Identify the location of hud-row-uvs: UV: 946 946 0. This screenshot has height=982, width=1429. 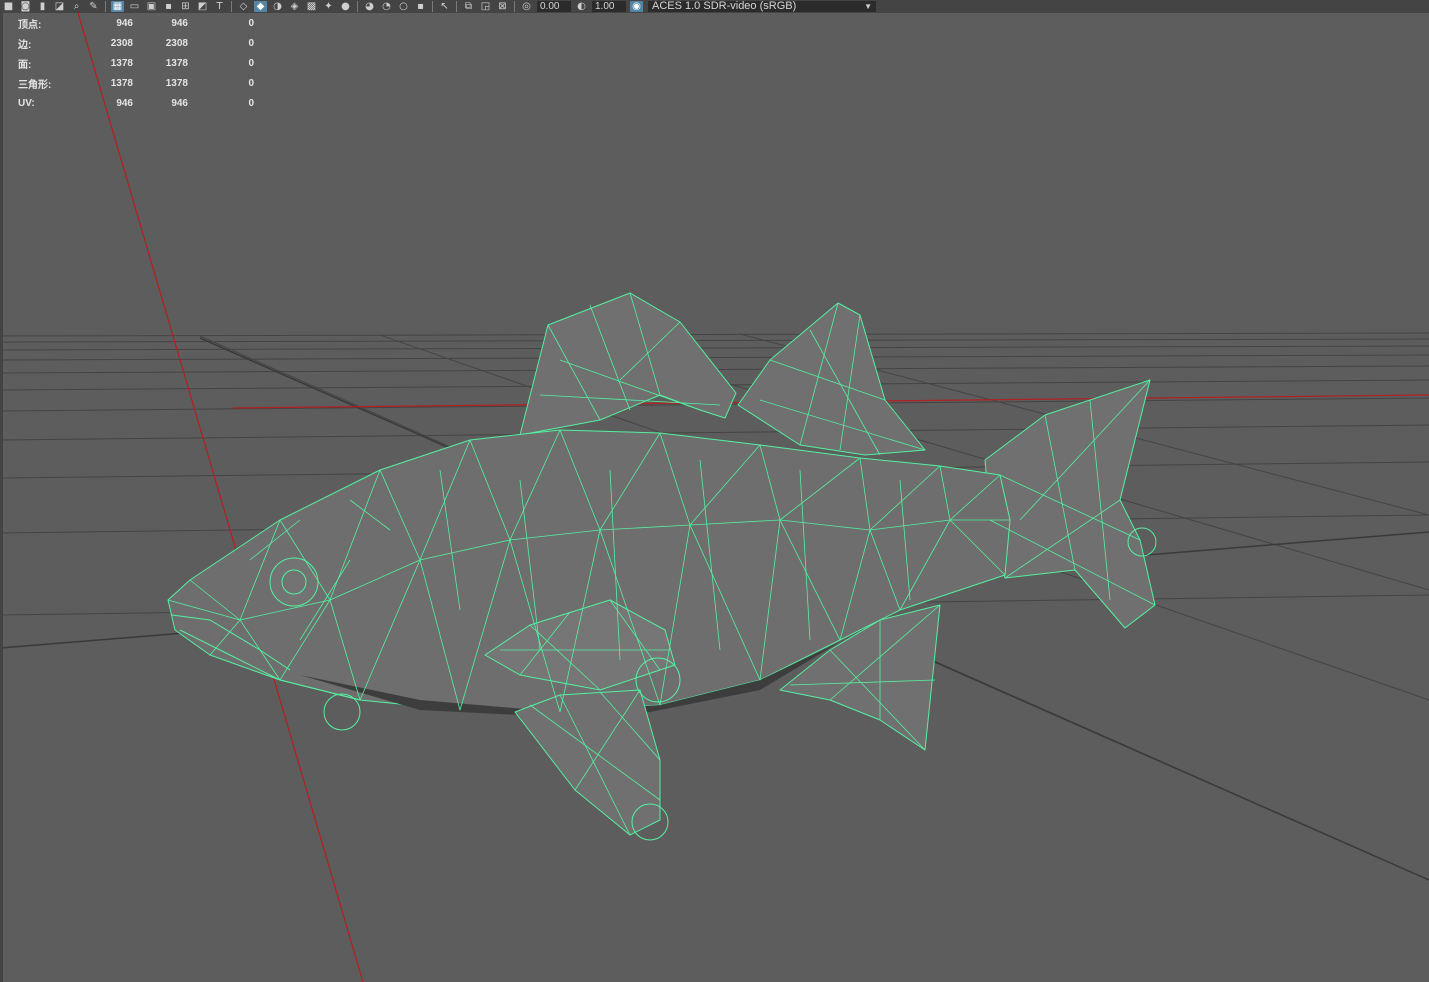
(136, 103).